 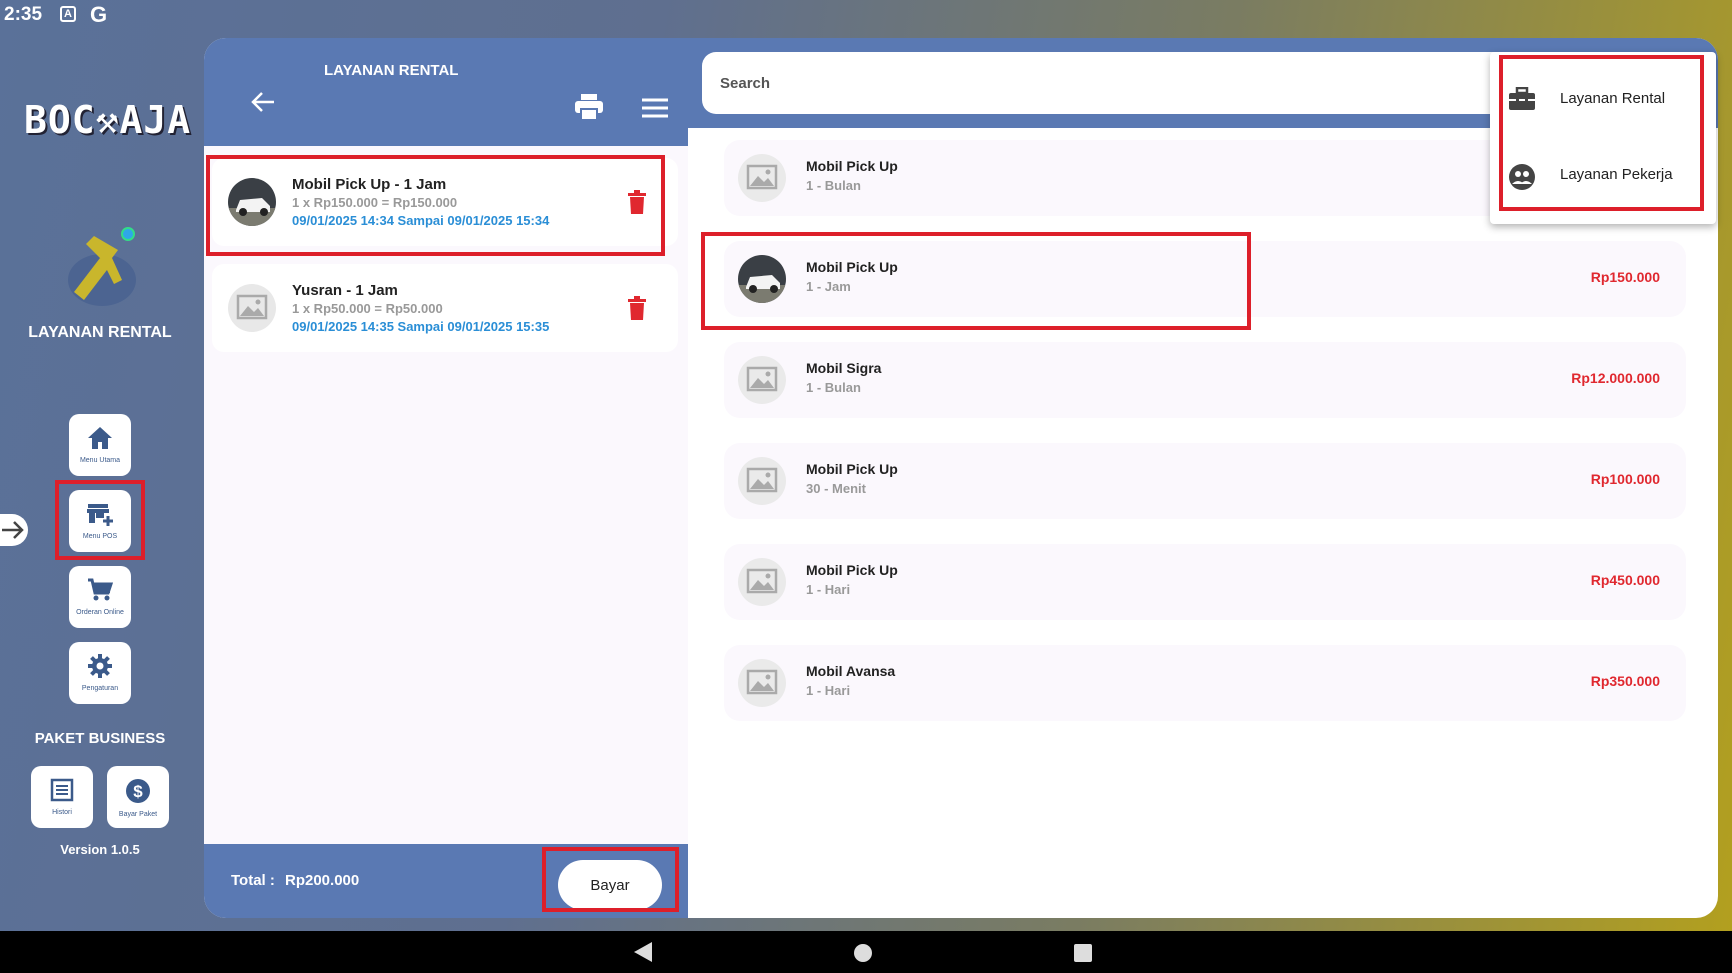 I want to click on sidebar-btn-label: Menu Utama, so click(x=100, y=460).